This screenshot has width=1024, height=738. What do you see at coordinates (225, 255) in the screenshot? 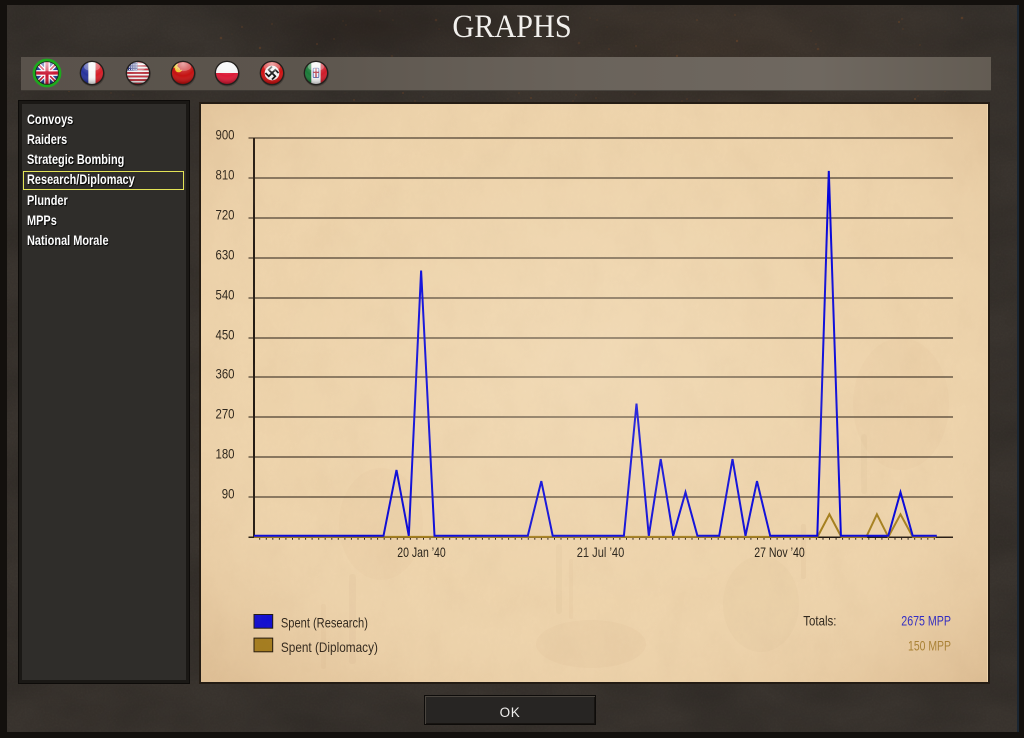
I see `svg-text: 630` at bounding box center [225, 255].